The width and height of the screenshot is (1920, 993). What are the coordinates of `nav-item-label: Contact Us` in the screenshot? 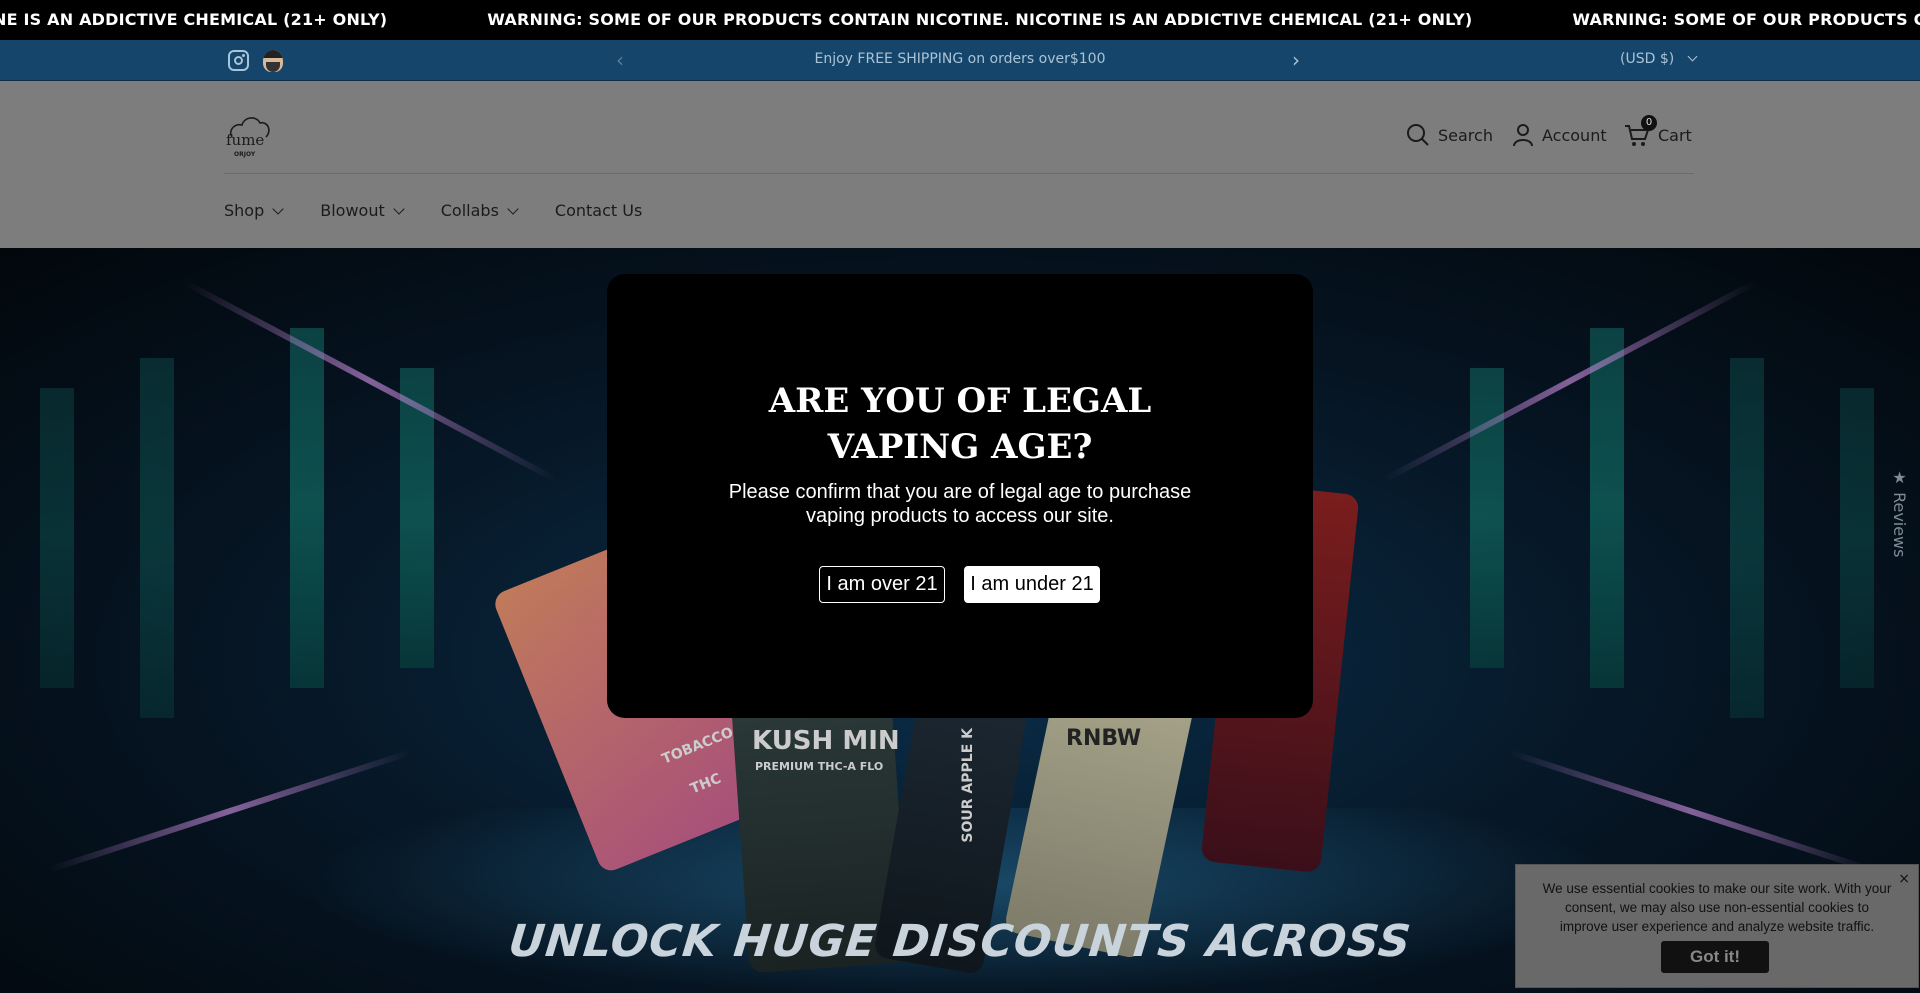 It's located at (598, 210).